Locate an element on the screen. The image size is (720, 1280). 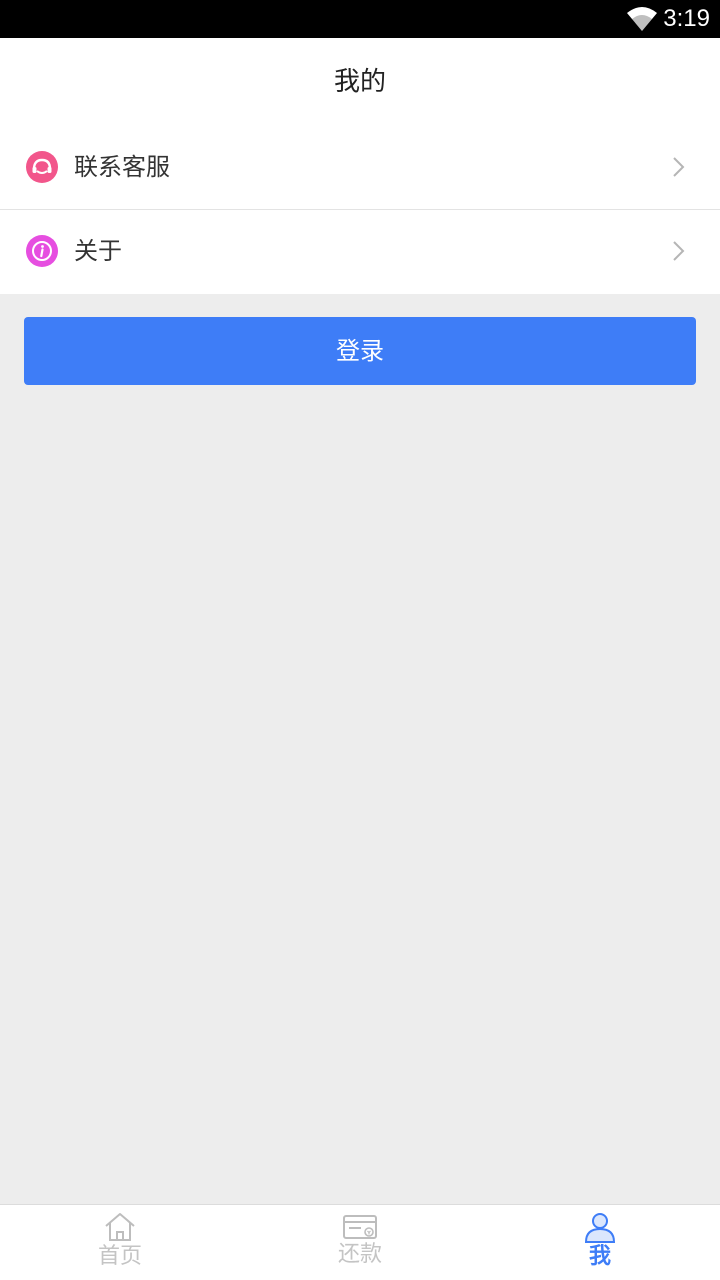
wifi-icon is located at coordinates (642, 19).